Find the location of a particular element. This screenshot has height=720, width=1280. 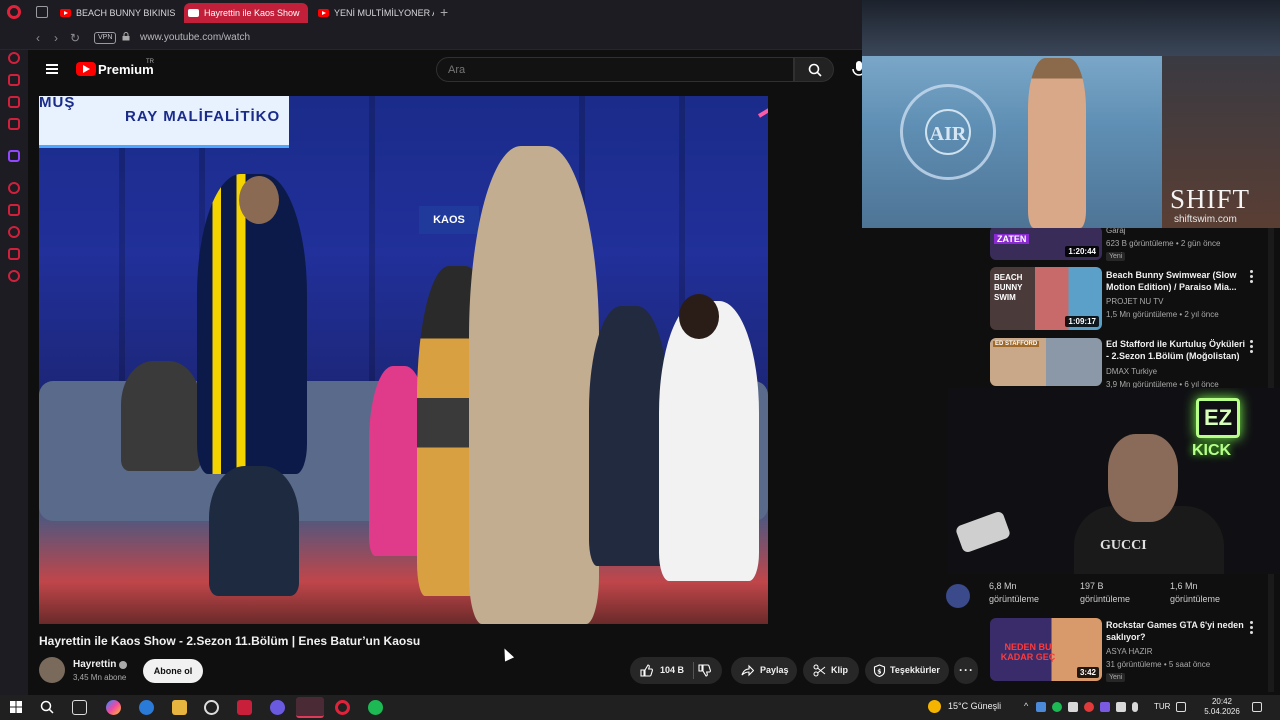

new-tab-button: + is located at coordinates (444, 12).